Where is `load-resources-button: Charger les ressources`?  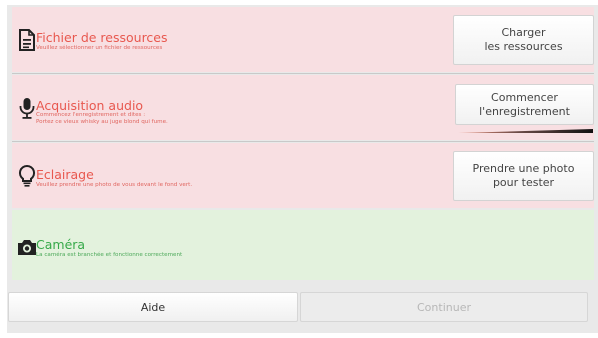
load-resources-button: Charger les ressources is located at coordinates (523, 40).